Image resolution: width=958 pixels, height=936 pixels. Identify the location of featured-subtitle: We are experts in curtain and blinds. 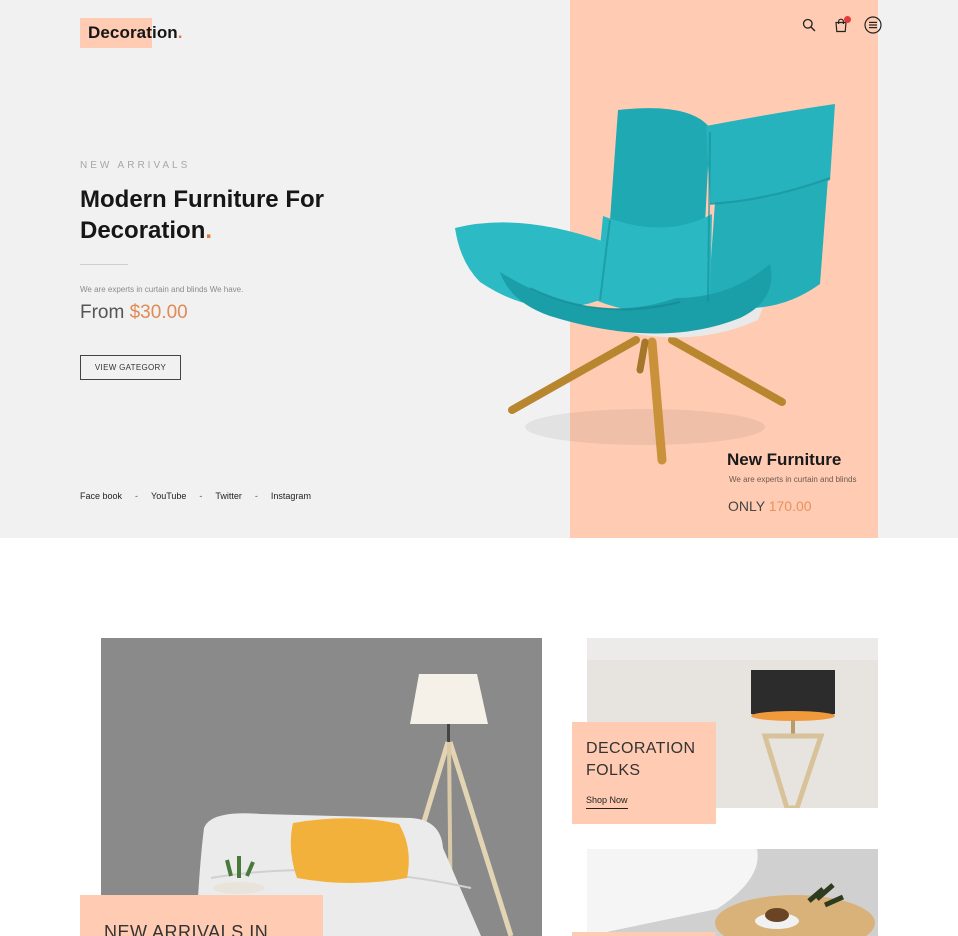
(793, 479).